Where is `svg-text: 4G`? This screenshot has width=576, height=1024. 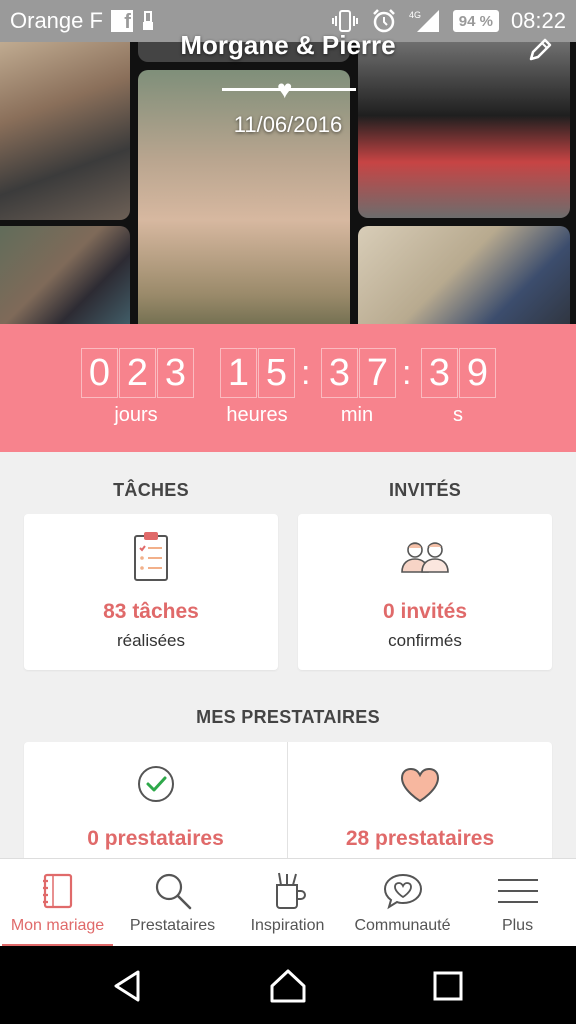 svg-text: 4G is located at coordinates (415, 15).